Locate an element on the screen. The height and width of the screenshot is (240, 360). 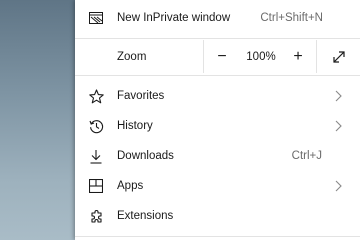
extensions-item: Extensions is located at coordinates (217, 216).